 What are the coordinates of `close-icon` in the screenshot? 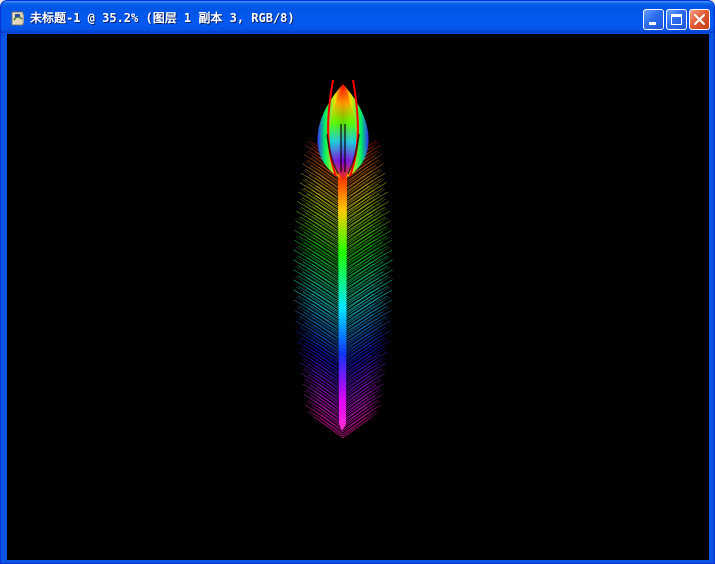 It's located at (699, 19).